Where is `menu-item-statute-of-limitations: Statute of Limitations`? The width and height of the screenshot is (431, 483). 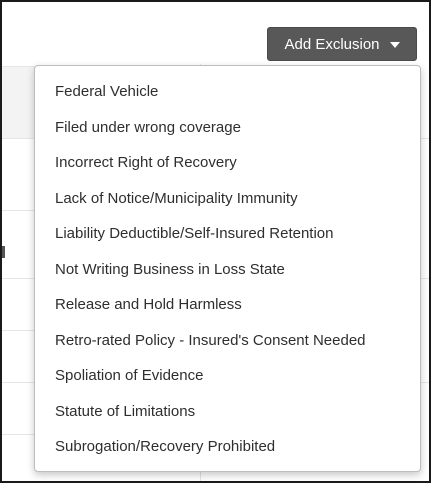 menu-item-statute-of-limitations: Statute of Limitations is located at coordinates (227, 412).